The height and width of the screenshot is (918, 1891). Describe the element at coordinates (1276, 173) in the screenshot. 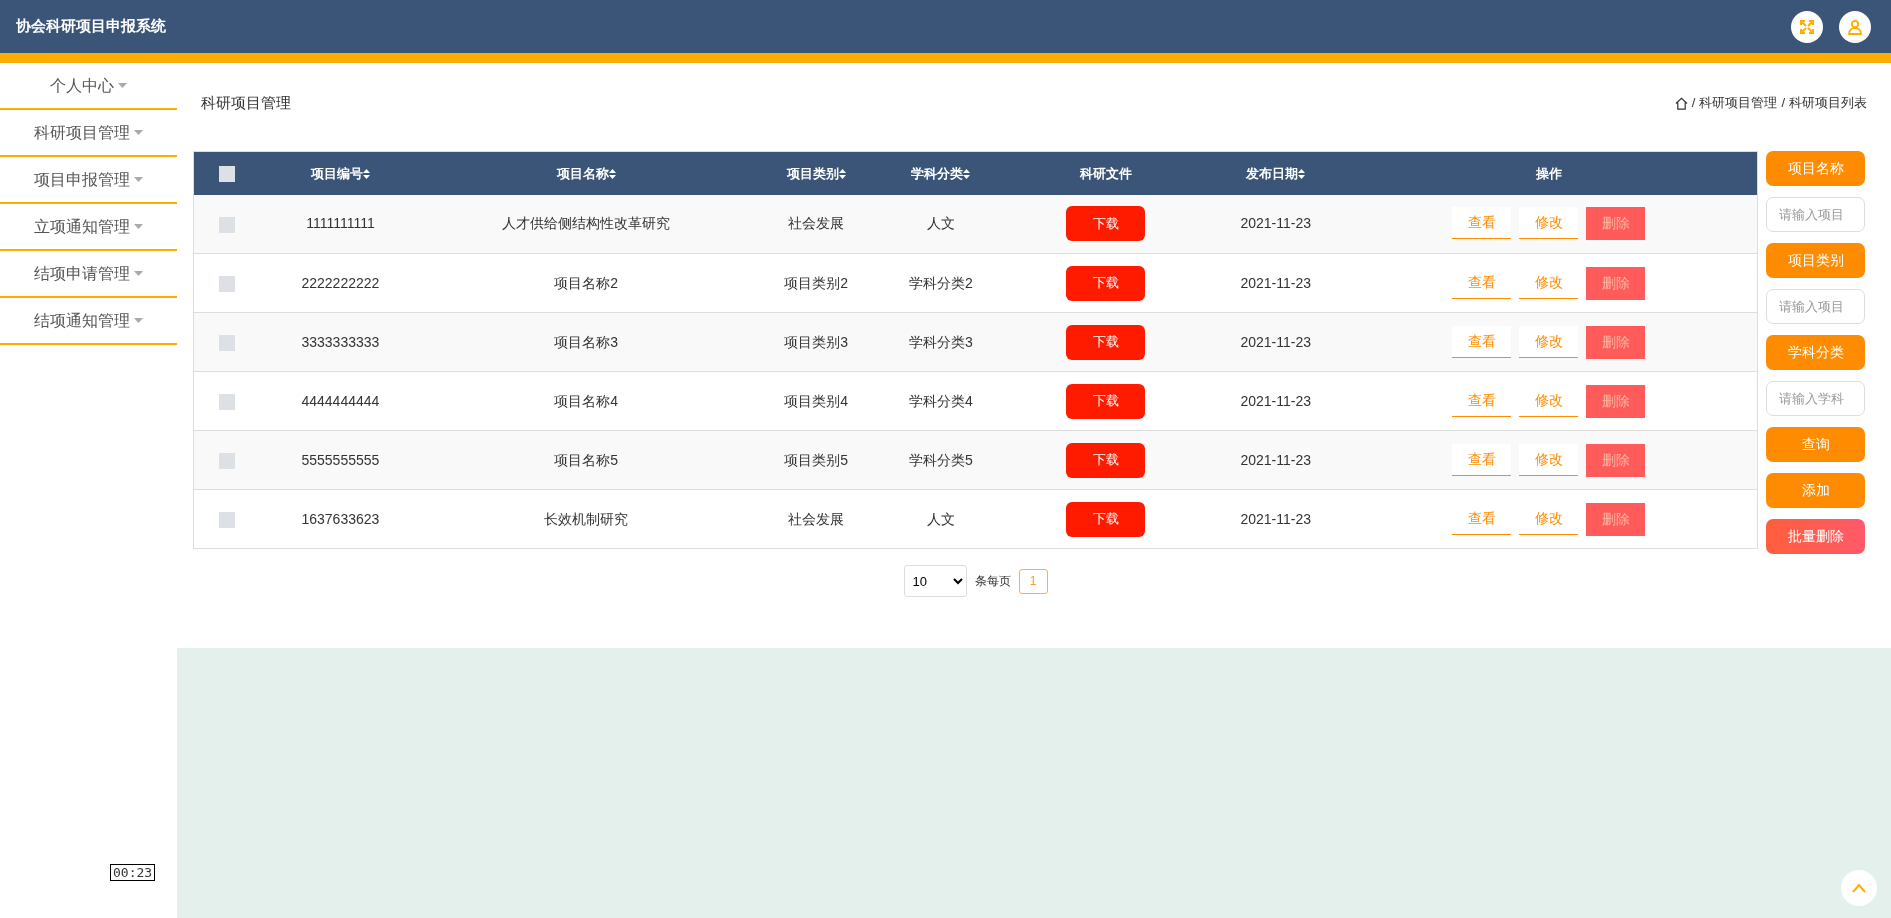

I see `column-header: 发布日期` at that location.